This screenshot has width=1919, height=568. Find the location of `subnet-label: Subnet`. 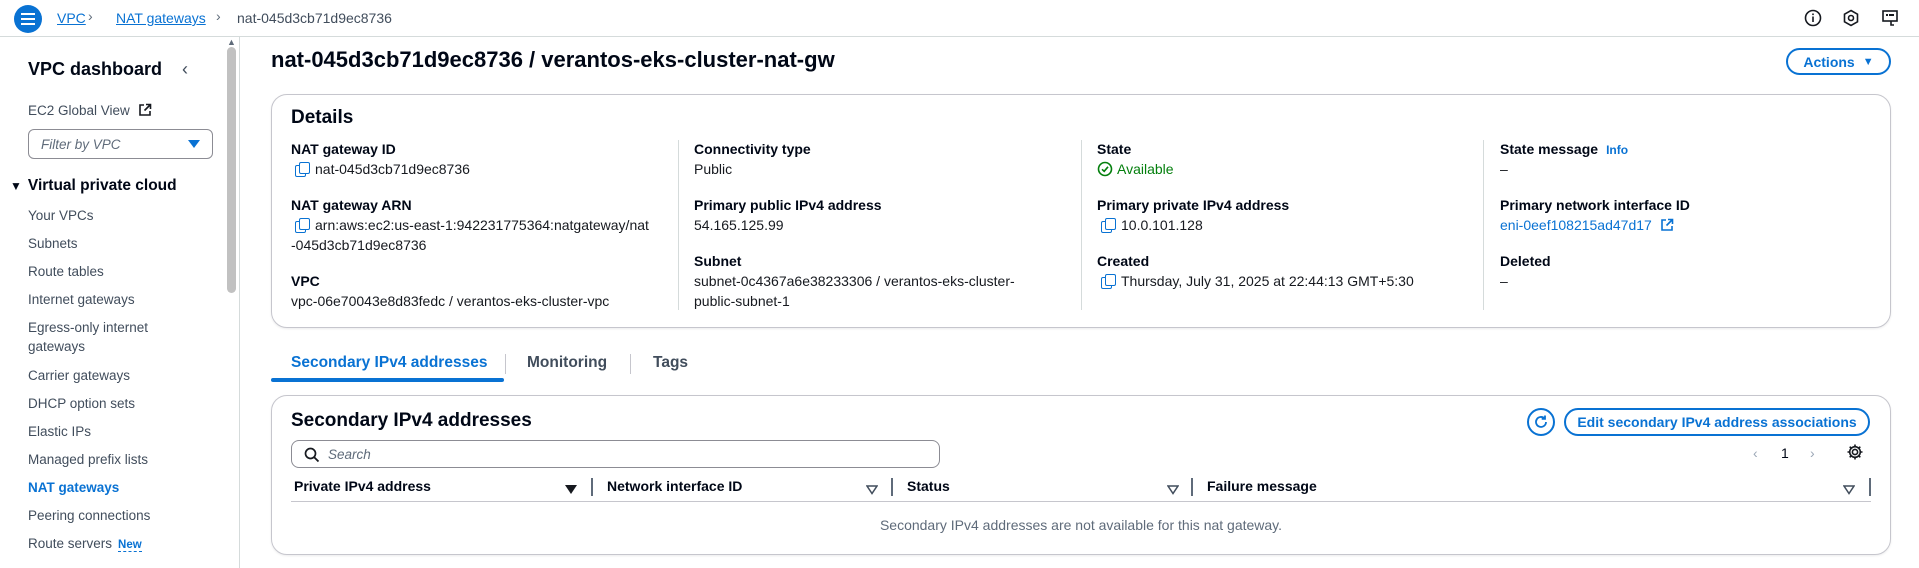

subnet-label: Subnet is located at coordinates (718, 261).